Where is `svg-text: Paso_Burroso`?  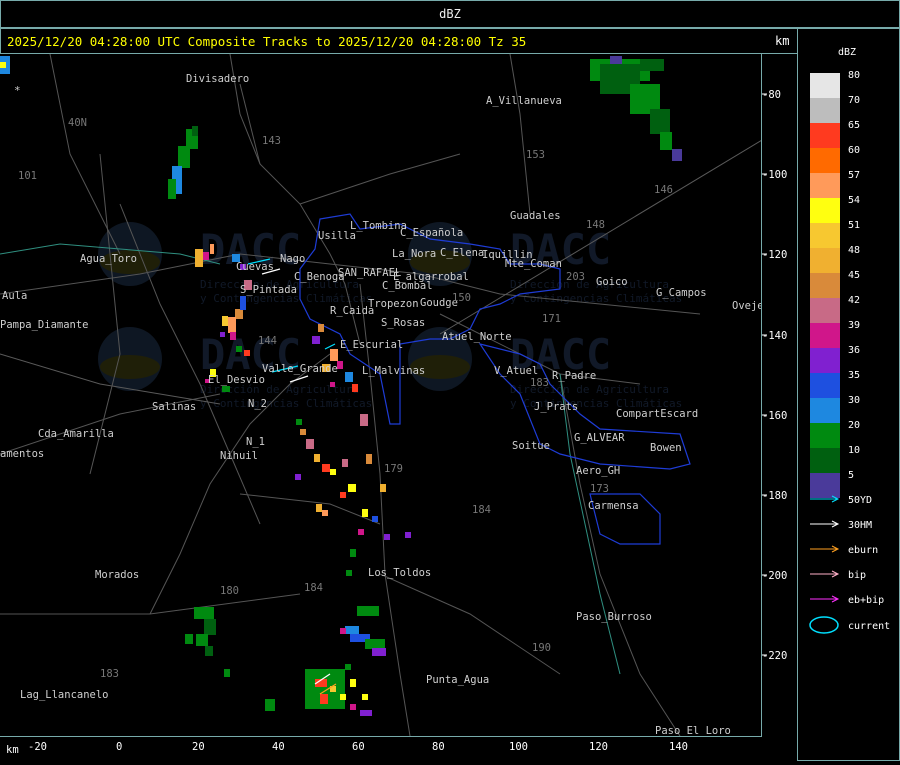 svg-text: Paso_Burroso is located at coordinates (614, 617).